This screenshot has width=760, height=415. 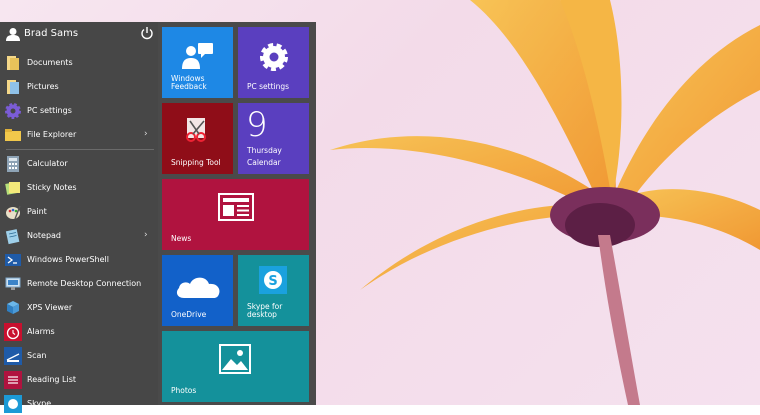 I want to click on app-reading-list: Reading List, so click(x=79, y=380).